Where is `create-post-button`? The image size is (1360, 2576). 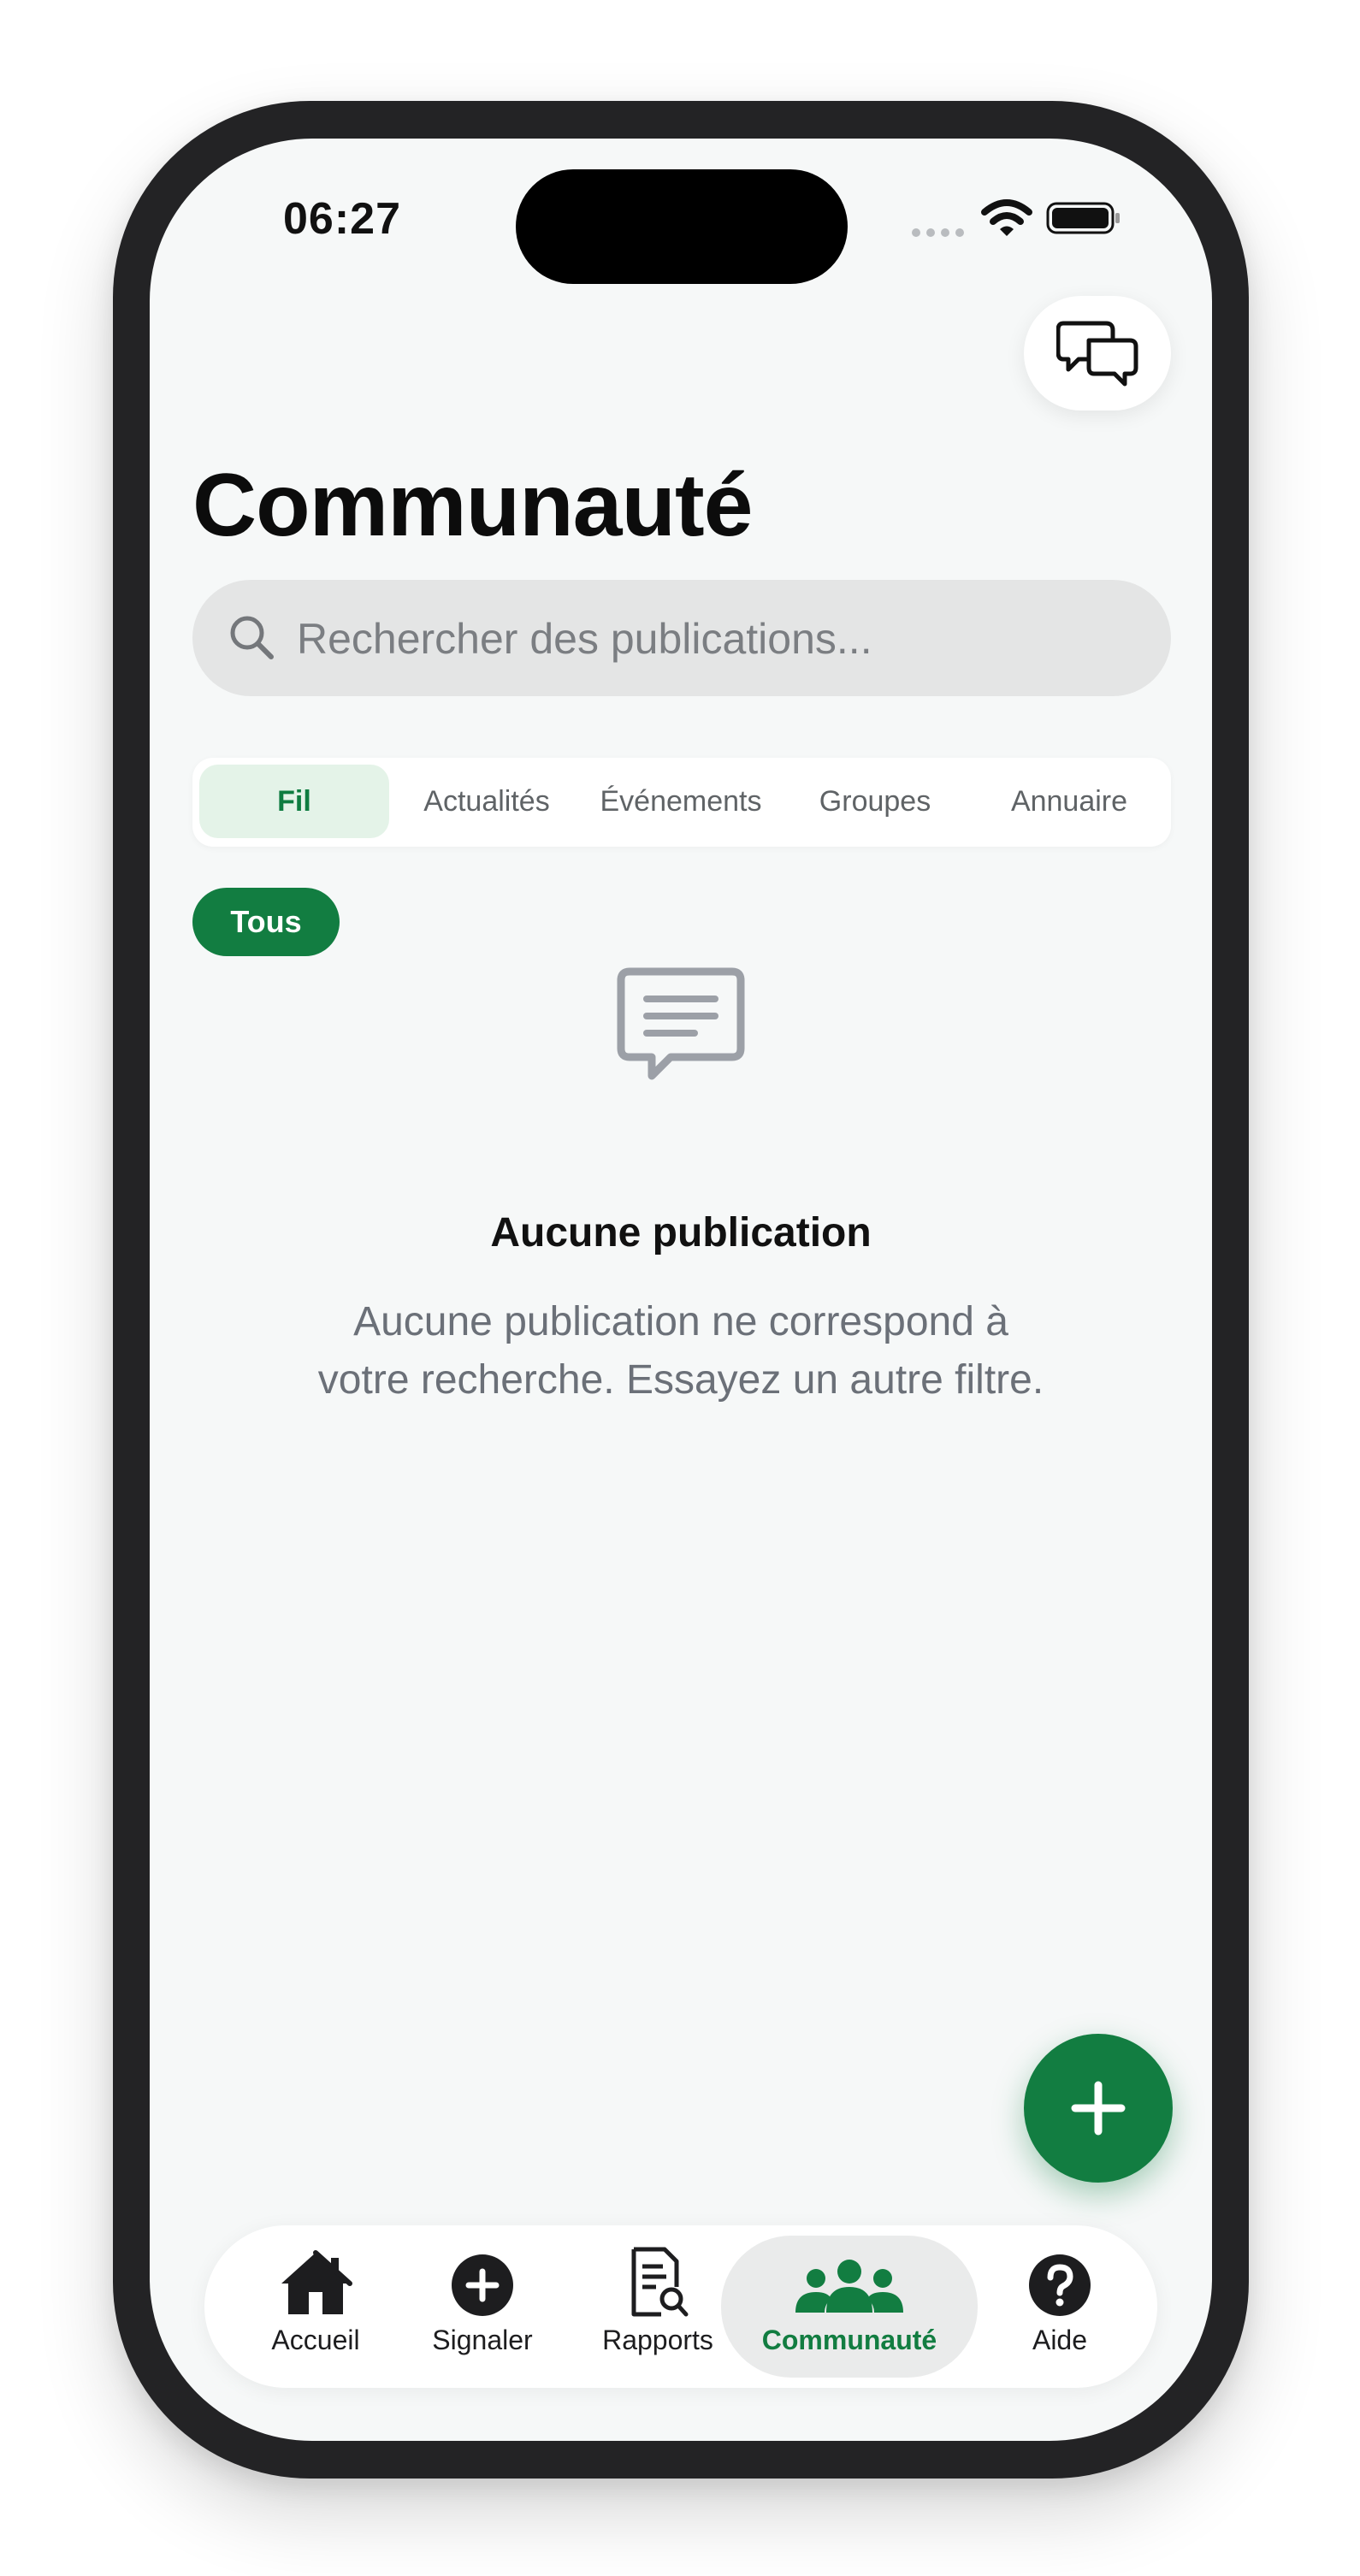 create-post-button is located at coordinates (1099, 2108).